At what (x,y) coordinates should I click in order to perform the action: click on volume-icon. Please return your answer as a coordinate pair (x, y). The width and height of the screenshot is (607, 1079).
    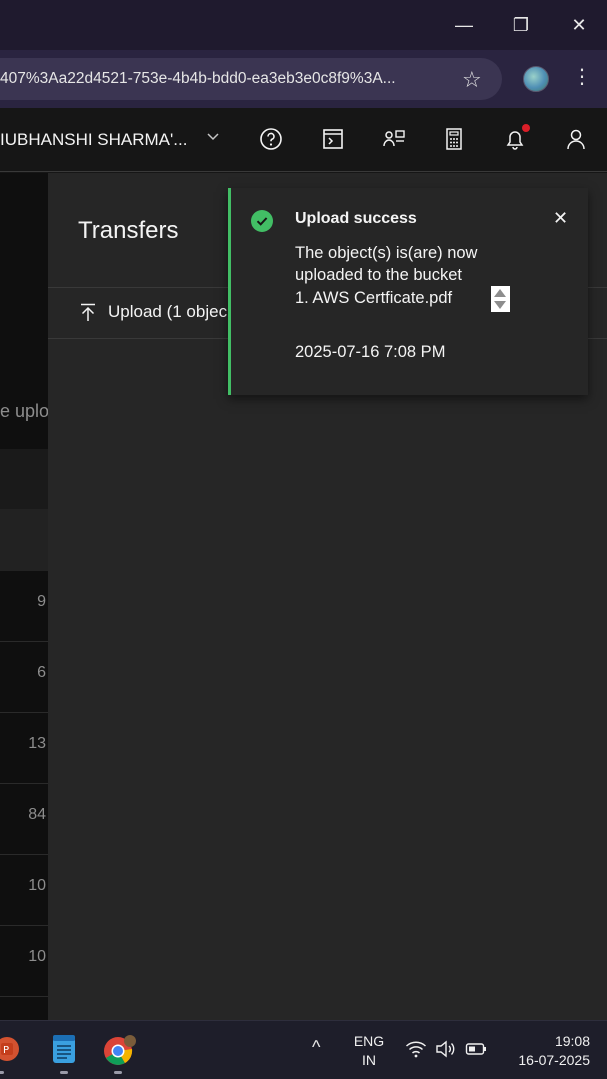
    Looking at the image, I should click on (446, 1049).